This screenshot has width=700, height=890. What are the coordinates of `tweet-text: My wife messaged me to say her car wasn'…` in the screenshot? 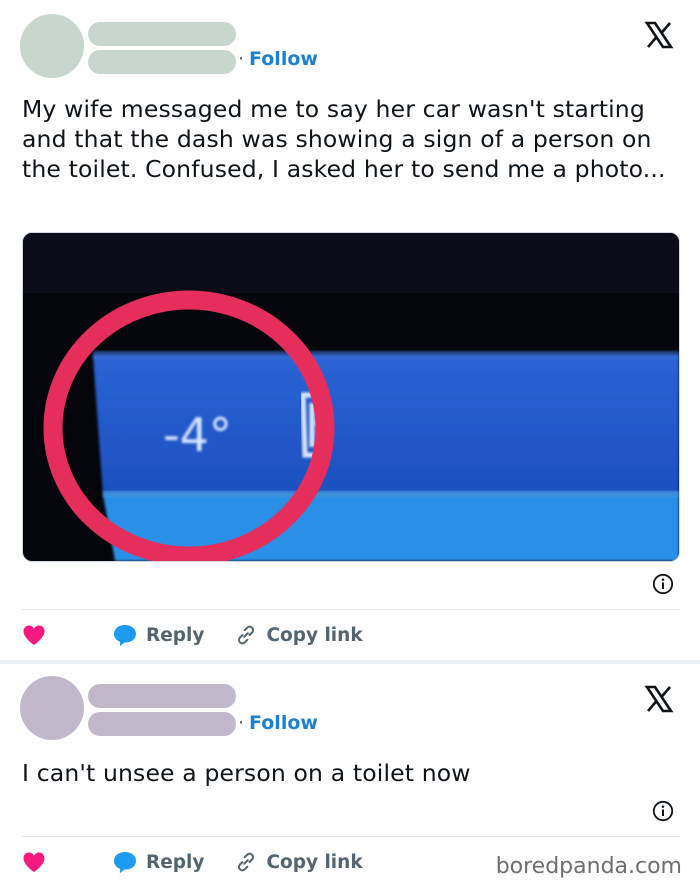 It's located at (344, 139).